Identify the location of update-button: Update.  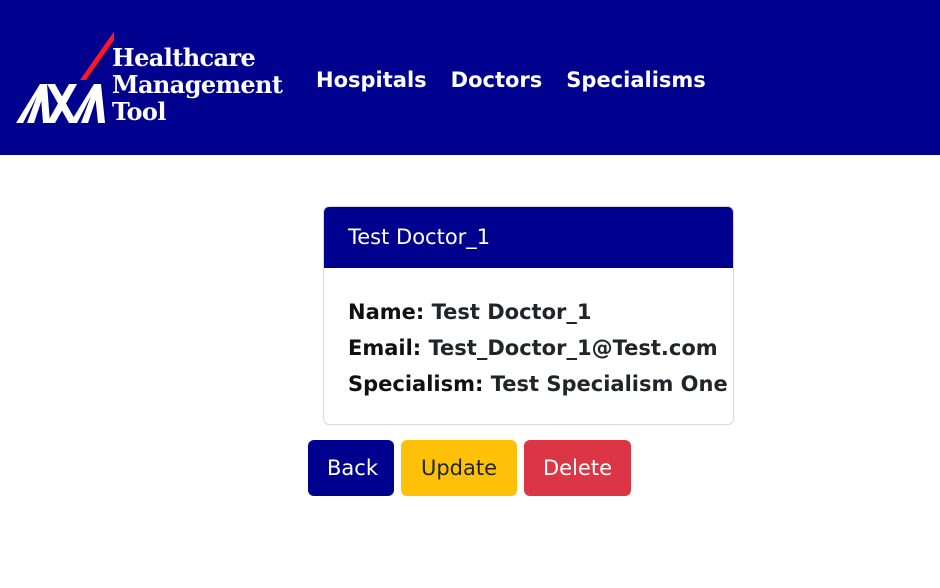
(459, 468).